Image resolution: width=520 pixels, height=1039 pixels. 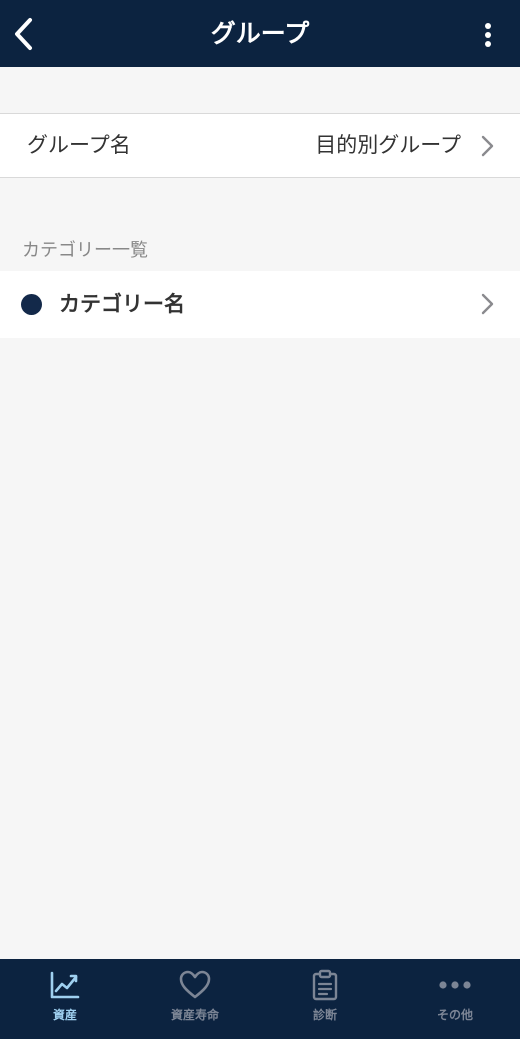 I want to click on header-bar: グループ, so click(x=260, y=33).